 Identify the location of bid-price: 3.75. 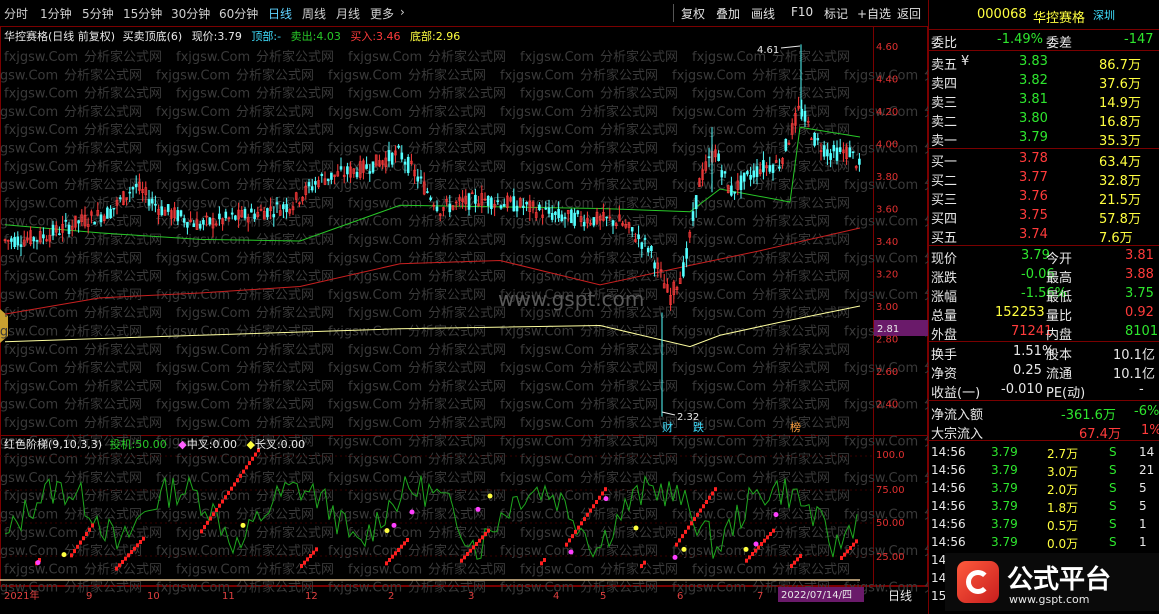
(1033, 215).